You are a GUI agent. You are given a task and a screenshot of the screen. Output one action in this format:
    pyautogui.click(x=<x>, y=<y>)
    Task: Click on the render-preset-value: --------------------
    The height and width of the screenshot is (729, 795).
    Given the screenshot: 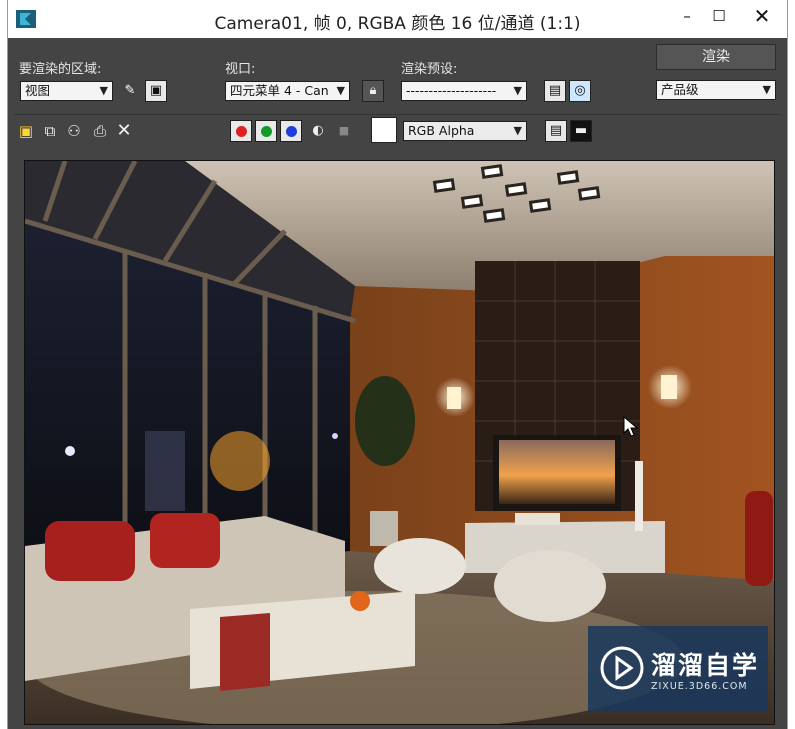 What is the action you would take?
    pyautogui.click(x=451, y=90)
    